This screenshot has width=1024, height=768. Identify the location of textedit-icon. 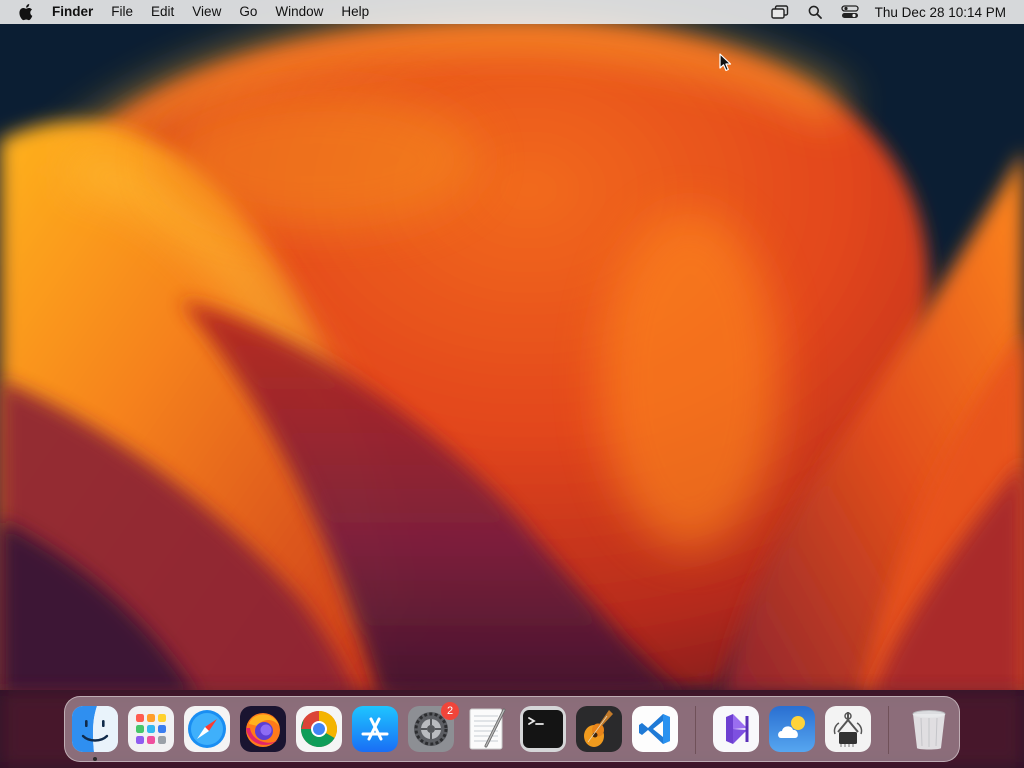
(487, 729).